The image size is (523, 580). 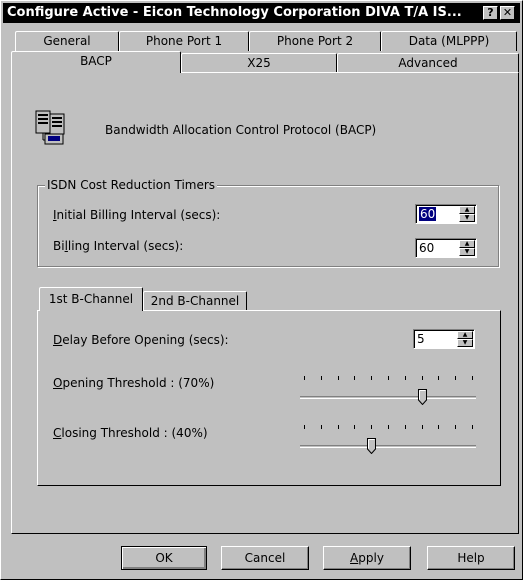 What do you see at coordinates (134, 383) in the screenshot?
I see `opening-threshold-label: Opening Threshold : (70%)` at bounding box center [134, 383].